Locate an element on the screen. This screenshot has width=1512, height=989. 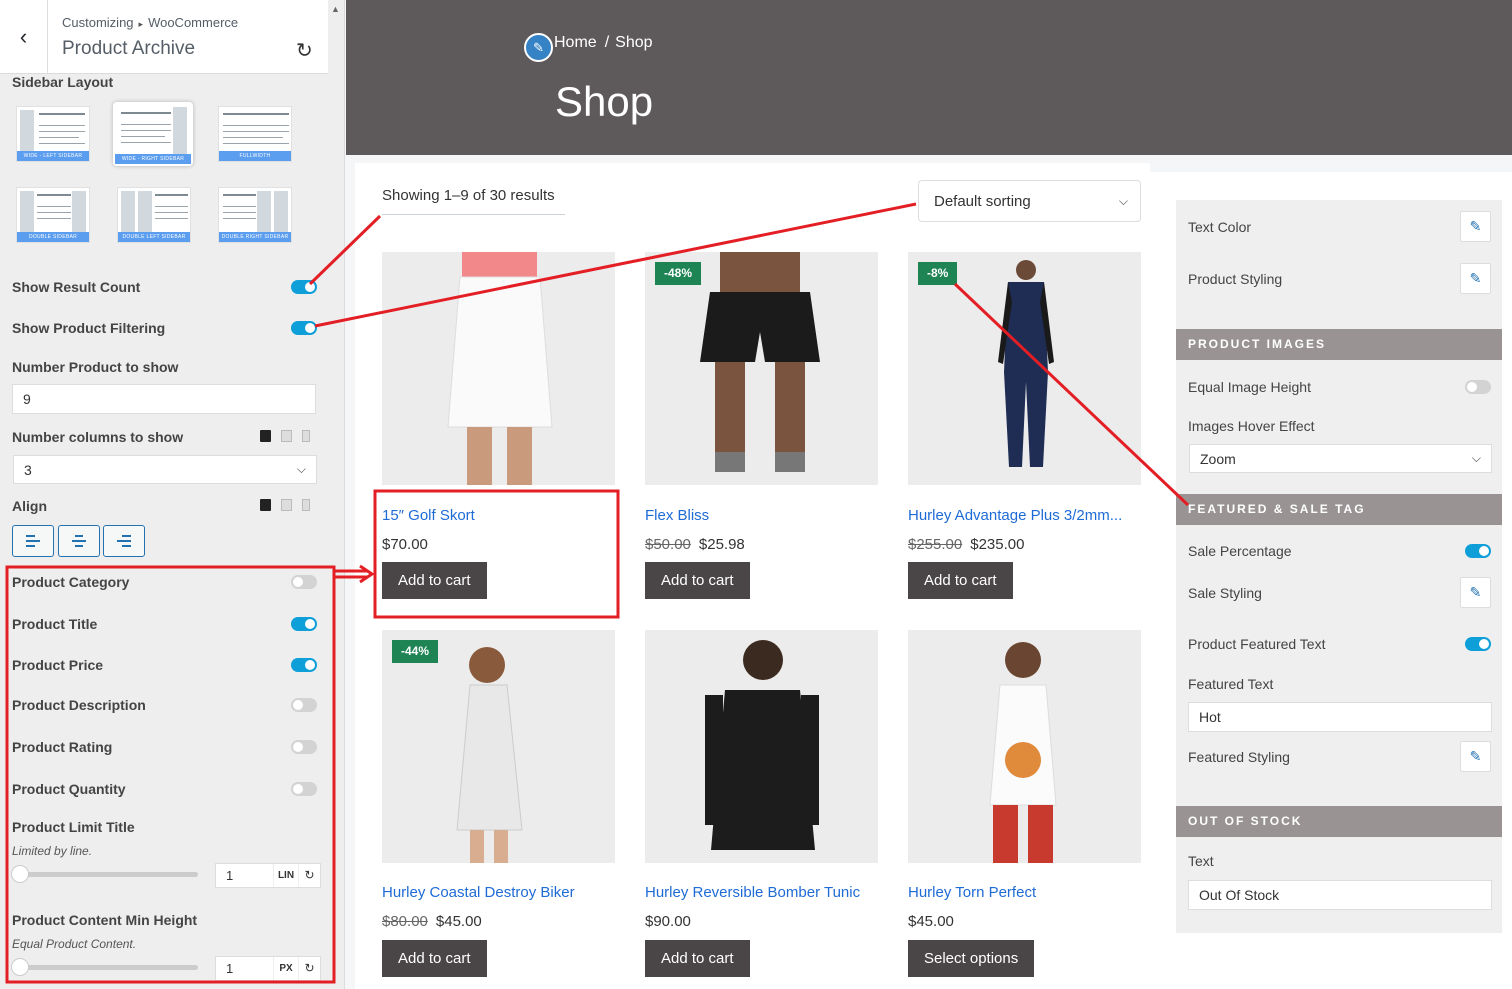
layout-double-right-sidebar: DOUBLE RIGHT SIDEBAR is located at coordinates (255, 215).